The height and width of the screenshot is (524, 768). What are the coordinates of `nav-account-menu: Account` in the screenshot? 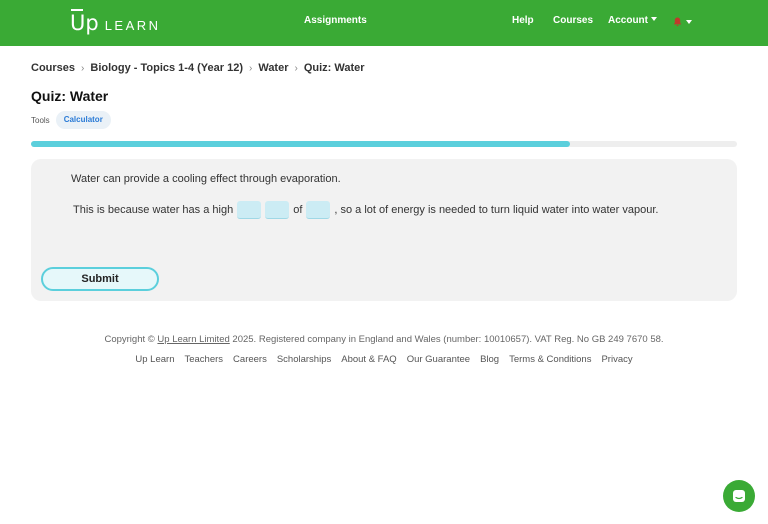 It's located at (632, 20).